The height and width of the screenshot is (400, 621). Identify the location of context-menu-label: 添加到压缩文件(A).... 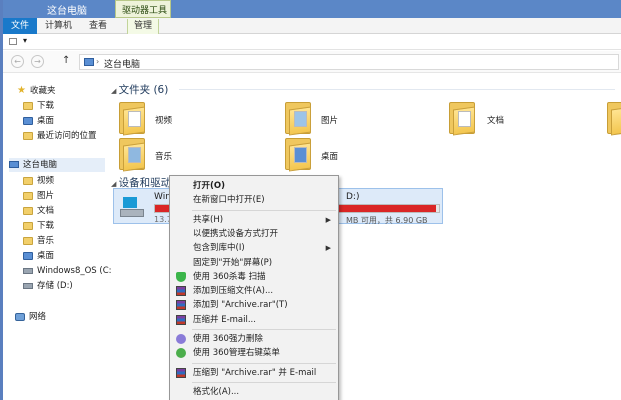
(233, 291).